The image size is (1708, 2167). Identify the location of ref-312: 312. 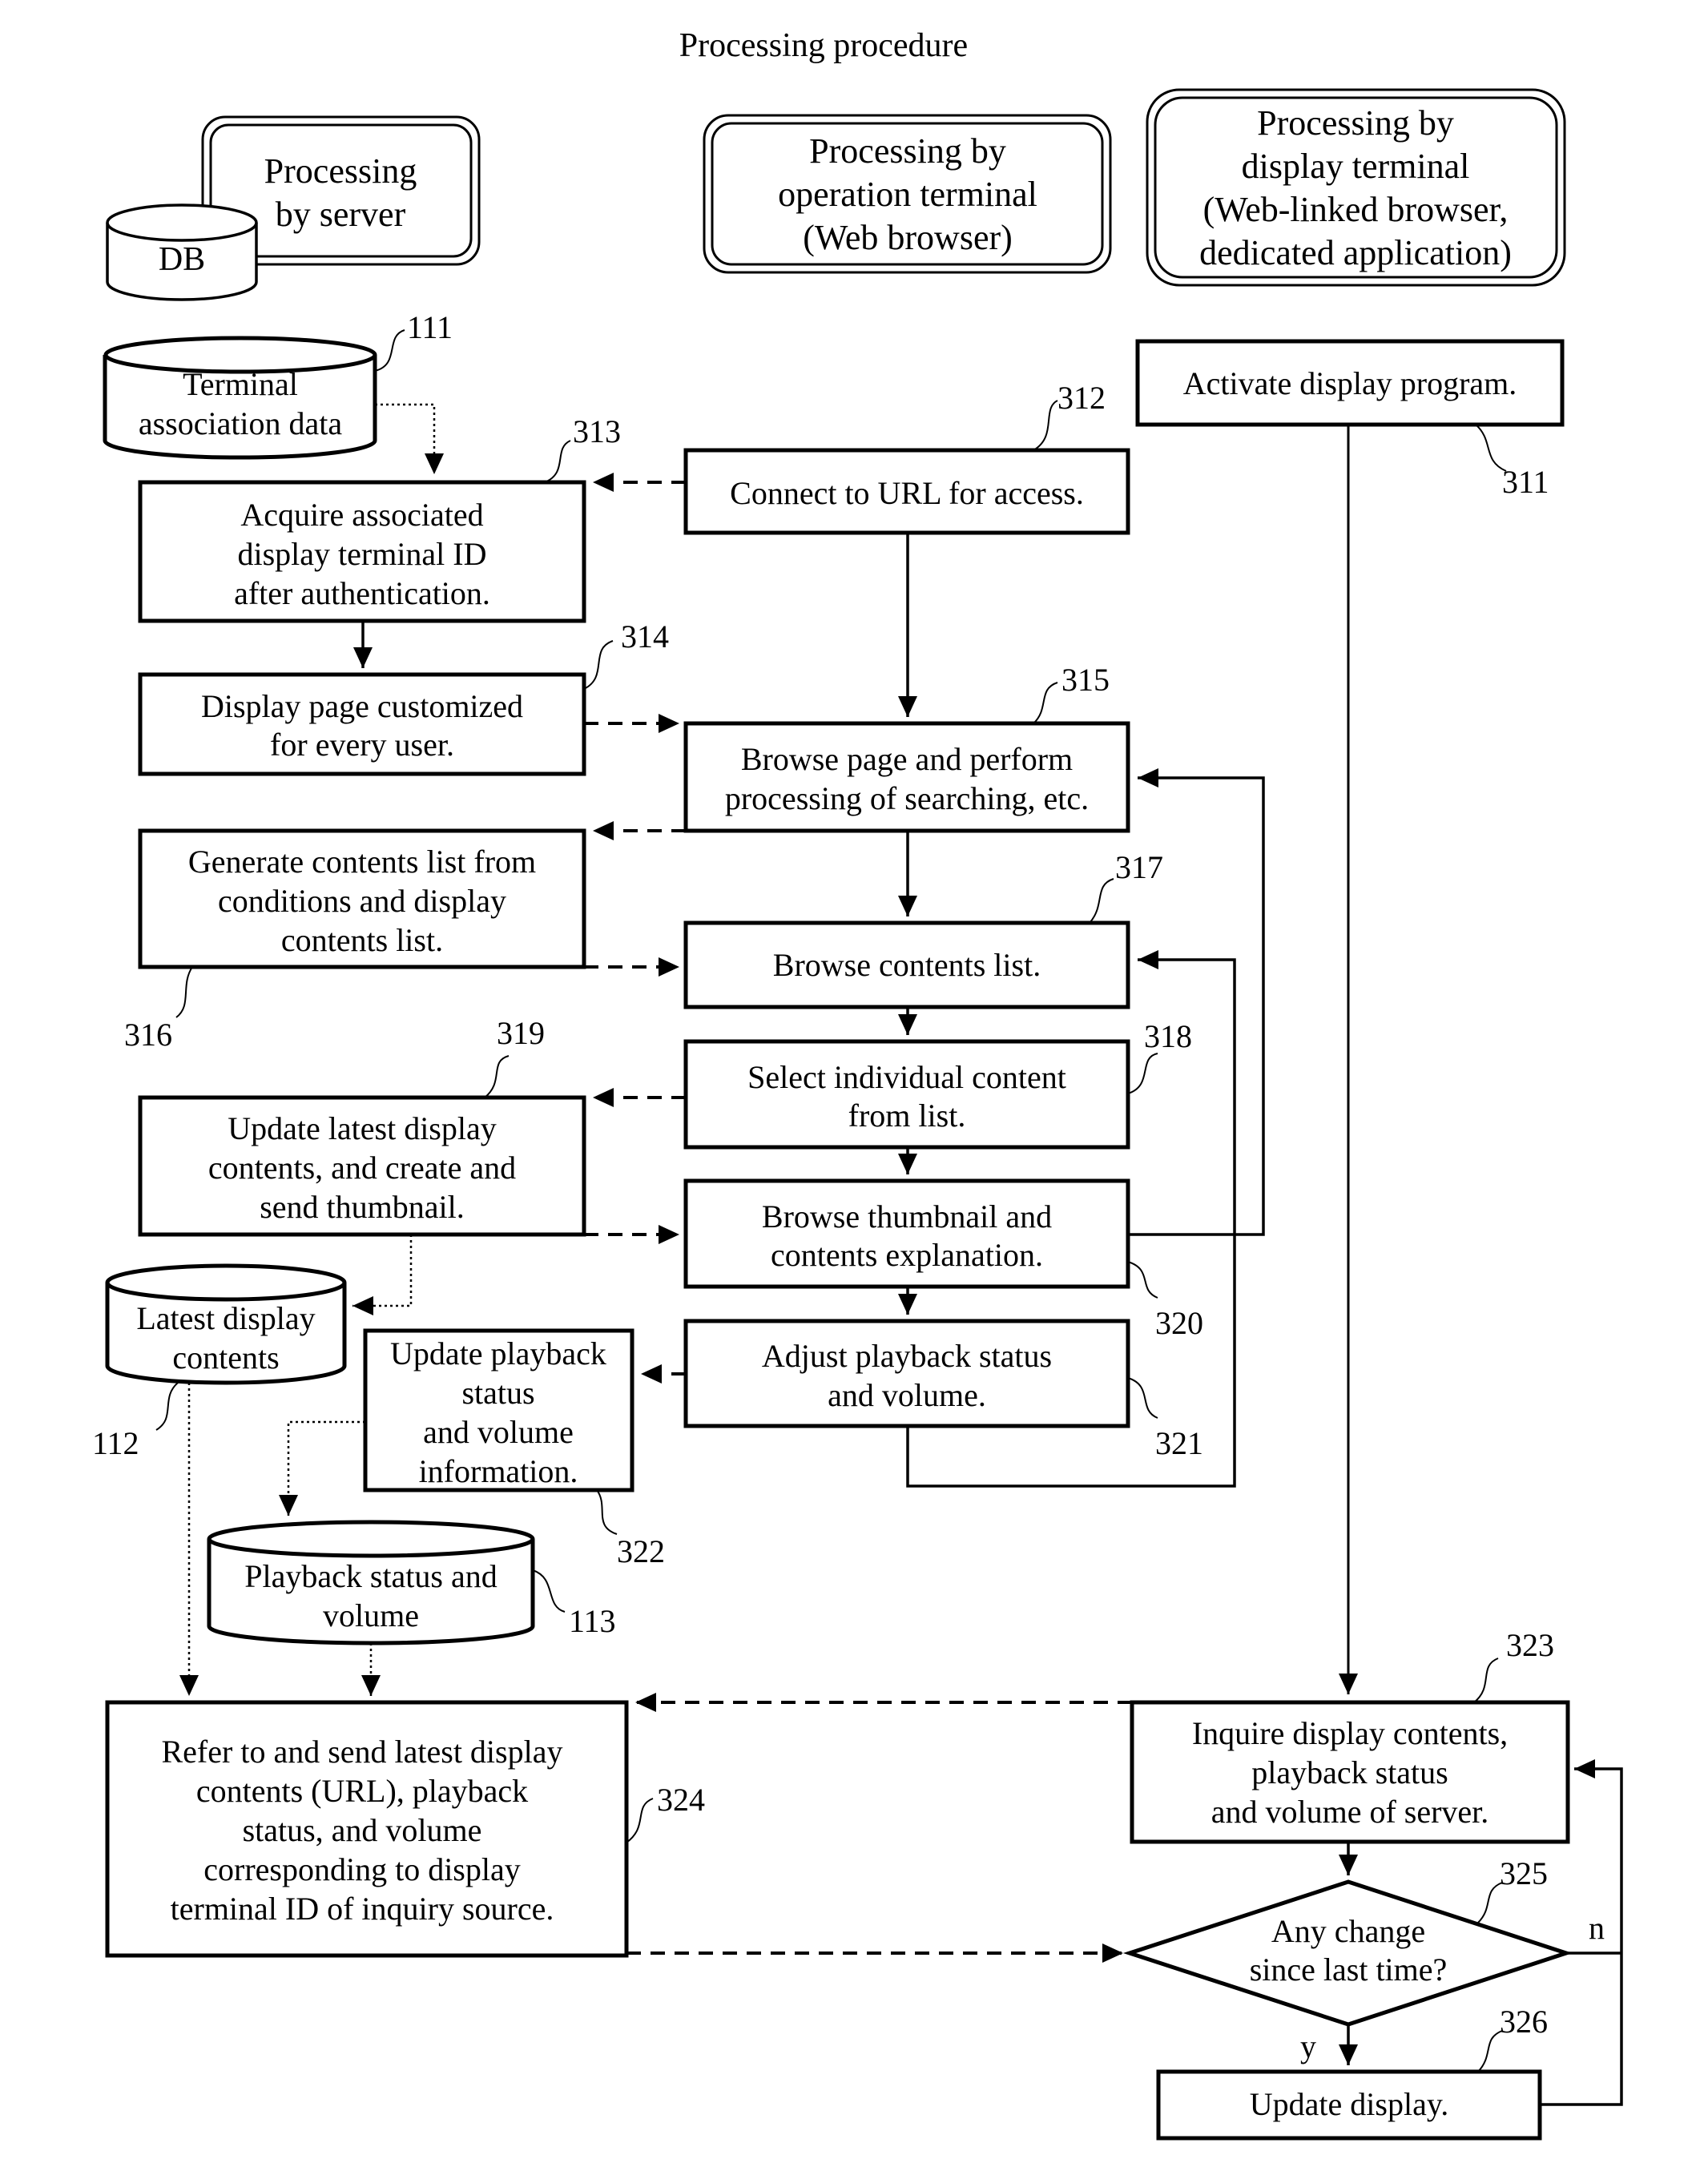
(1082, 398).